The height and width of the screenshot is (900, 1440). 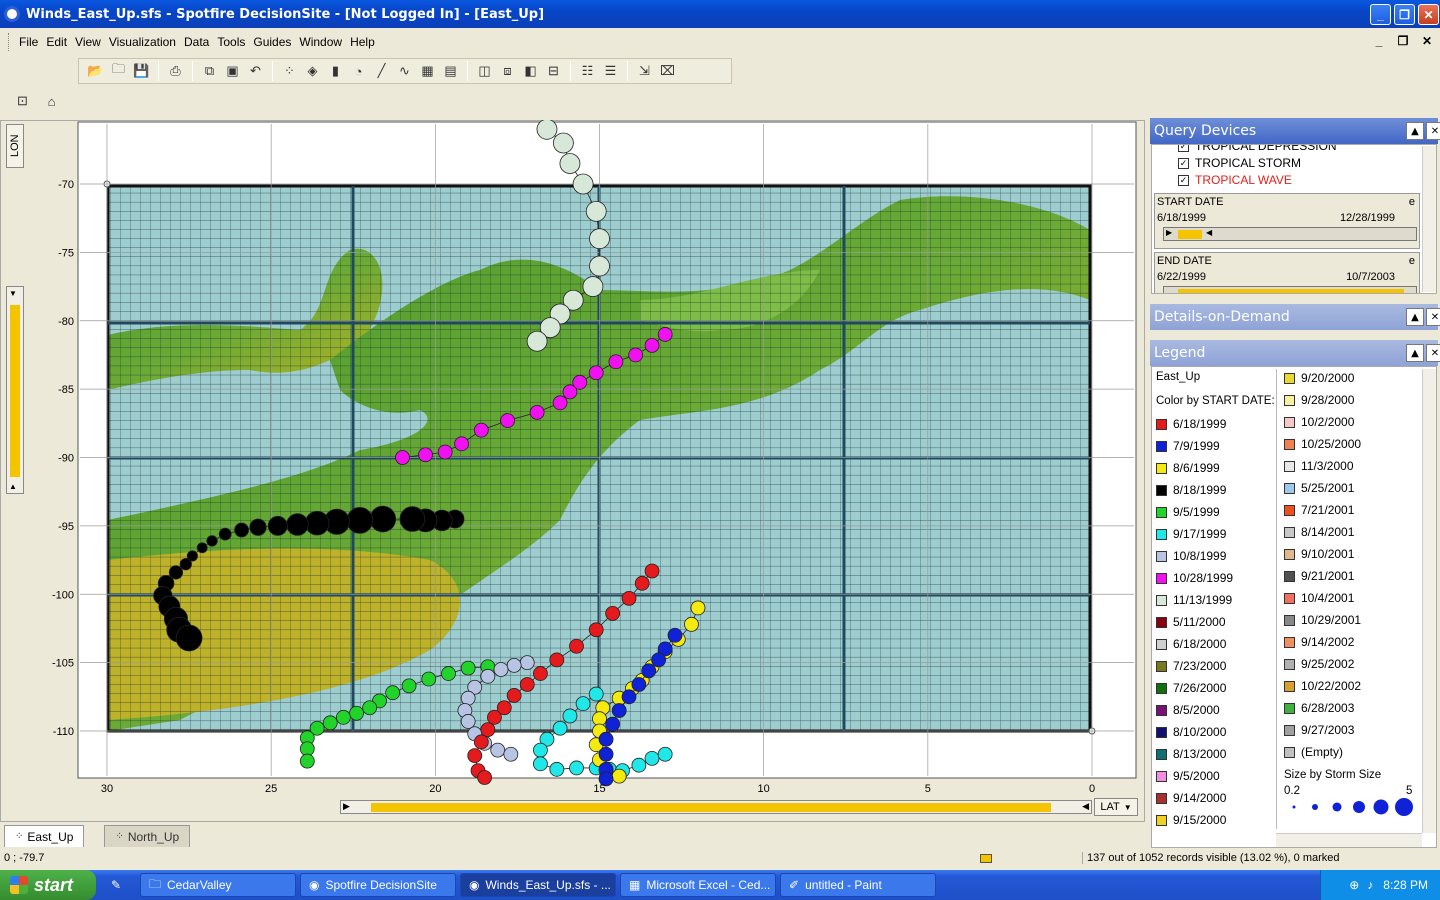 I want to click on range-track: ▶ ◀, so click(x=1290, y=234).